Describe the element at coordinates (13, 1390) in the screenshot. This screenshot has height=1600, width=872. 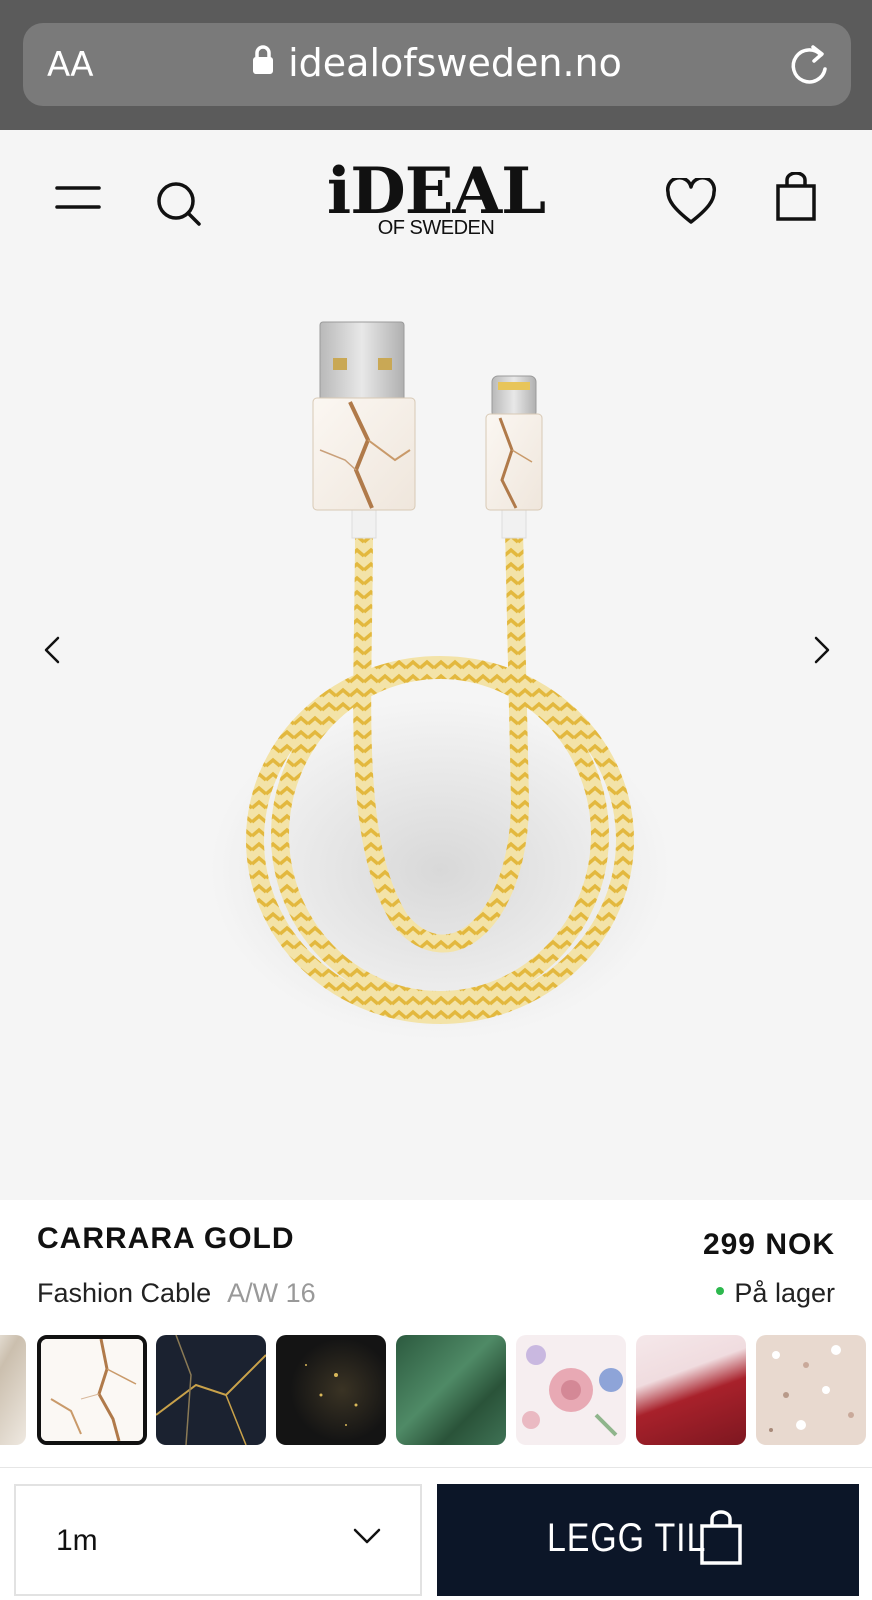
I see `swatch-partial` at that location.